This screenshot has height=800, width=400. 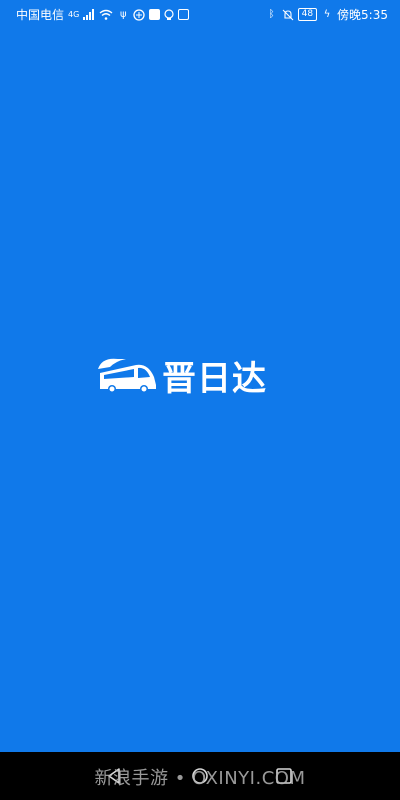 I want to click on home-button-icon, so click(x=200, y=776).